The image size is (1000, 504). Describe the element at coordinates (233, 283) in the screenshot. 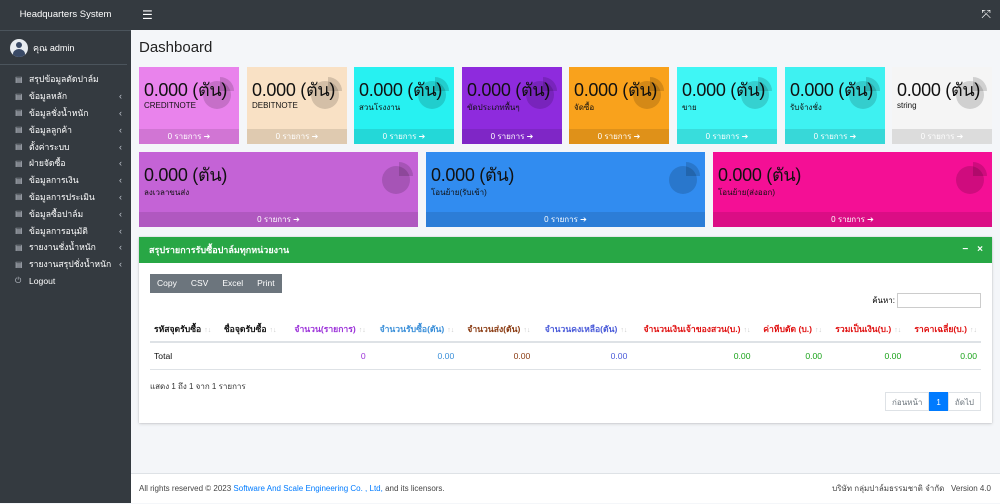

I see `excel-button: Excel` at that location.